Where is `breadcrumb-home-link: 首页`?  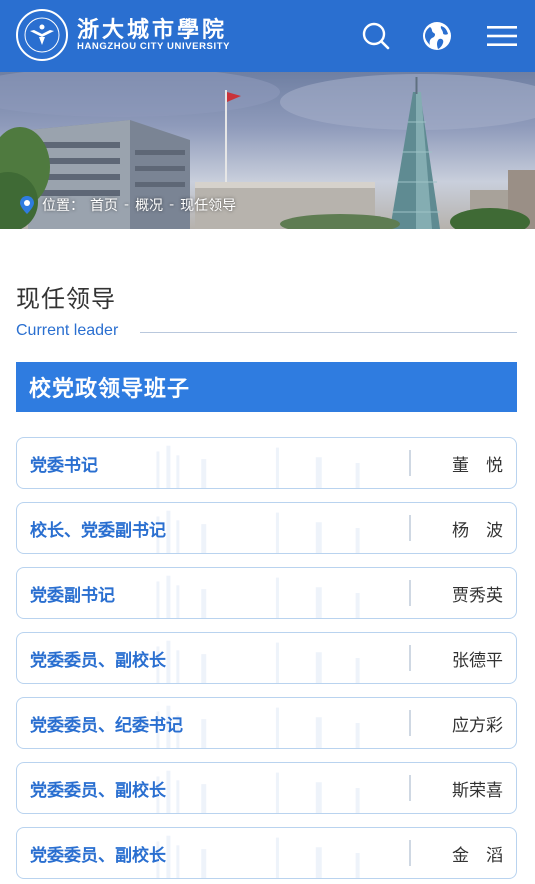 breadcrumb-home-link: 首页 is located at coordinates (104, 205).